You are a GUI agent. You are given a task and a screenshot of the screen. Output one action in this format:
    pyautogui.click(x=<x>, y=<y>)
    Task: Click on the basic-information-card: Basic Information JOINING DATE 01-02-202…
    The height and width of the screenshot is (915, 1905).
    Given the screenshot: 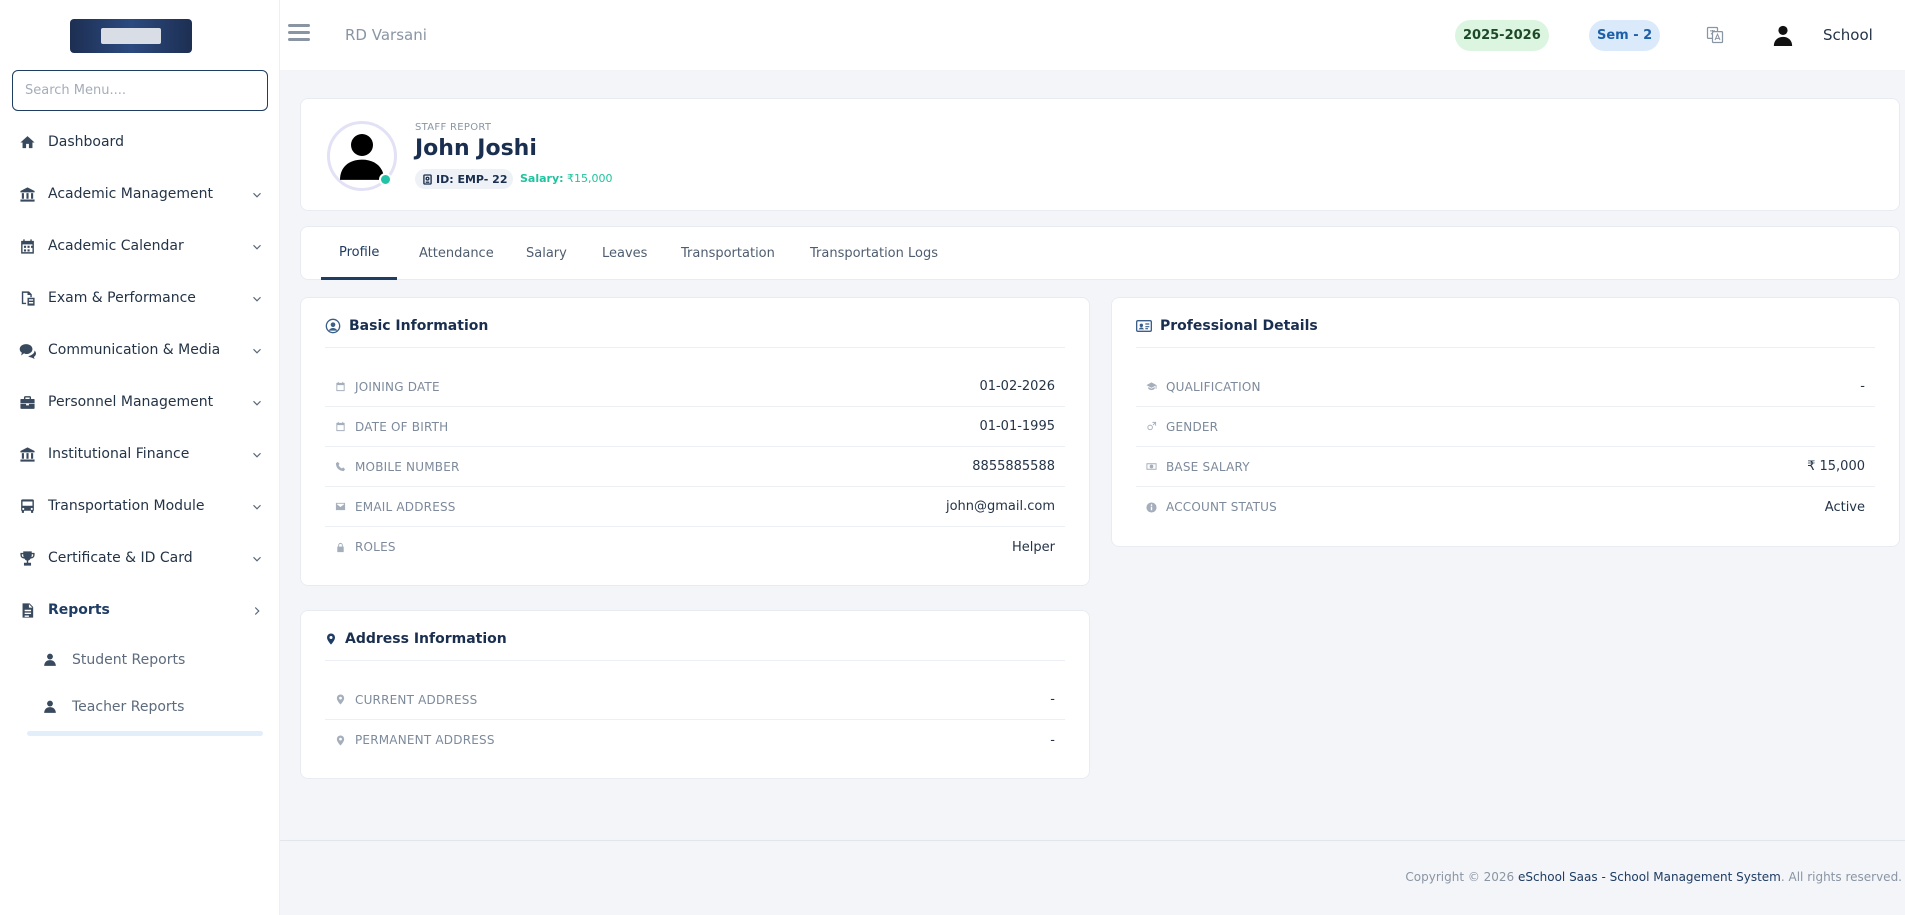 What is the action you would take?
    pyautogui.click(x=695, y=441)
    